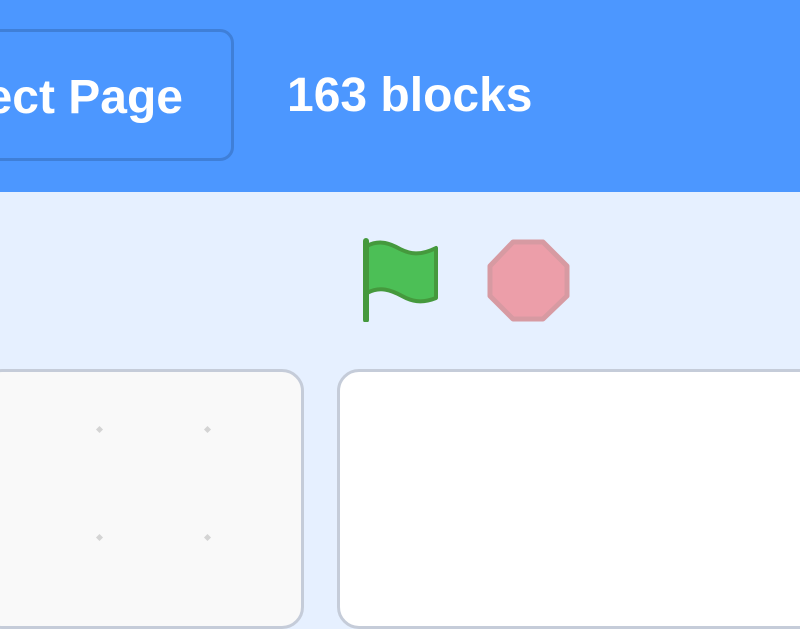  Describe the element at coordinates (410, 95) in the screenshot. I see `block-count-label: 163 blocks` at that location.